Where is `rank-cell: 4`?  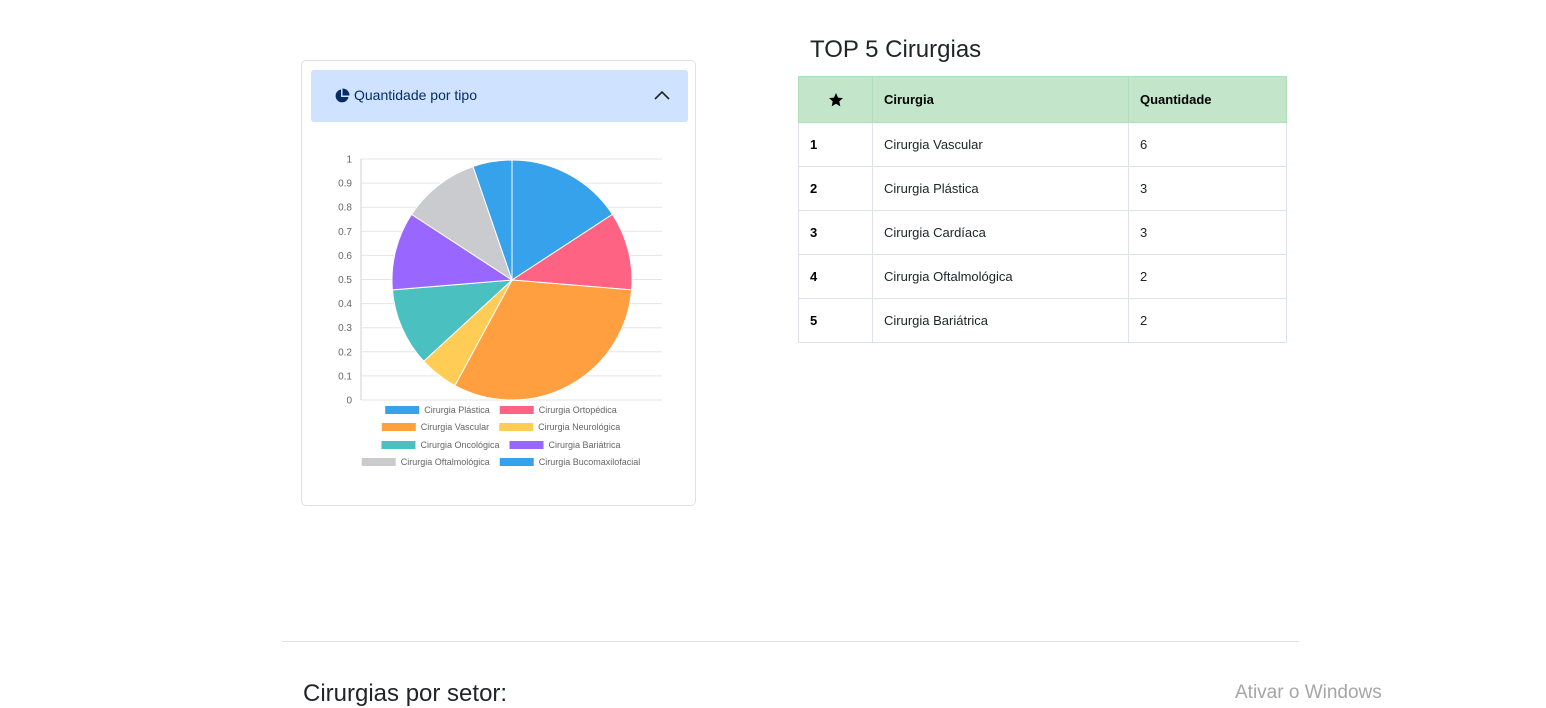 rank-cell: 4 is located at coordinates (835, 276).